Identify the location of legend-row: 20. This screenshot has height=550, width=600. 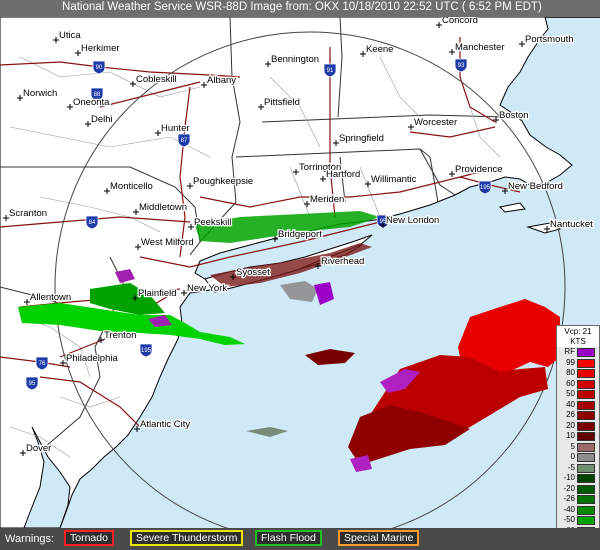
(578, 426).